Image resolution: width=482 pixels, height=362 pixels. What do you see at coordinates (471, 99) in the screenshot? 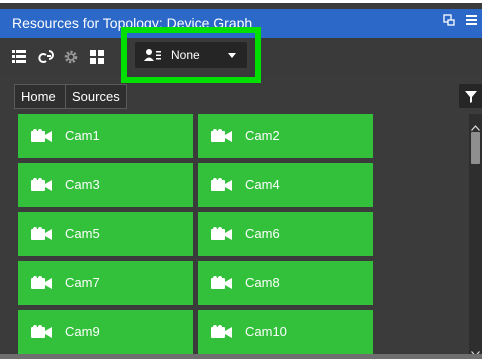
I see `filter-icon` at bounding box center [471, 99].